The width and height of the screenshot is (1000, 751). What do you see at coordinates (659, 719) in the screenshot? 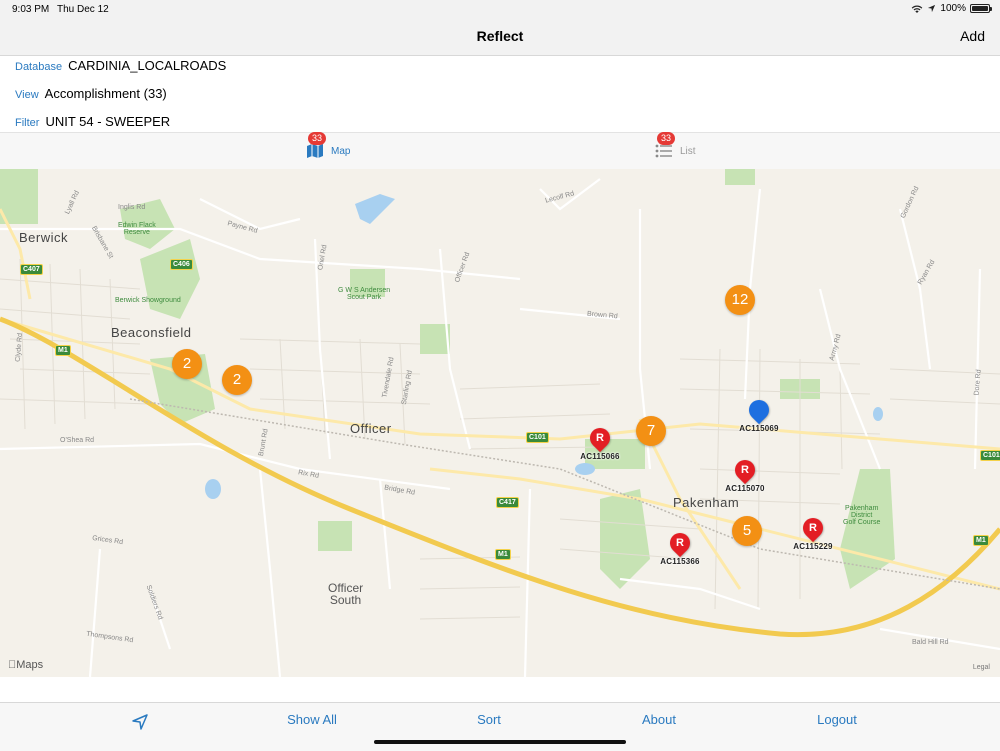
I see `about-button: About` at bounding box center [659, 719].